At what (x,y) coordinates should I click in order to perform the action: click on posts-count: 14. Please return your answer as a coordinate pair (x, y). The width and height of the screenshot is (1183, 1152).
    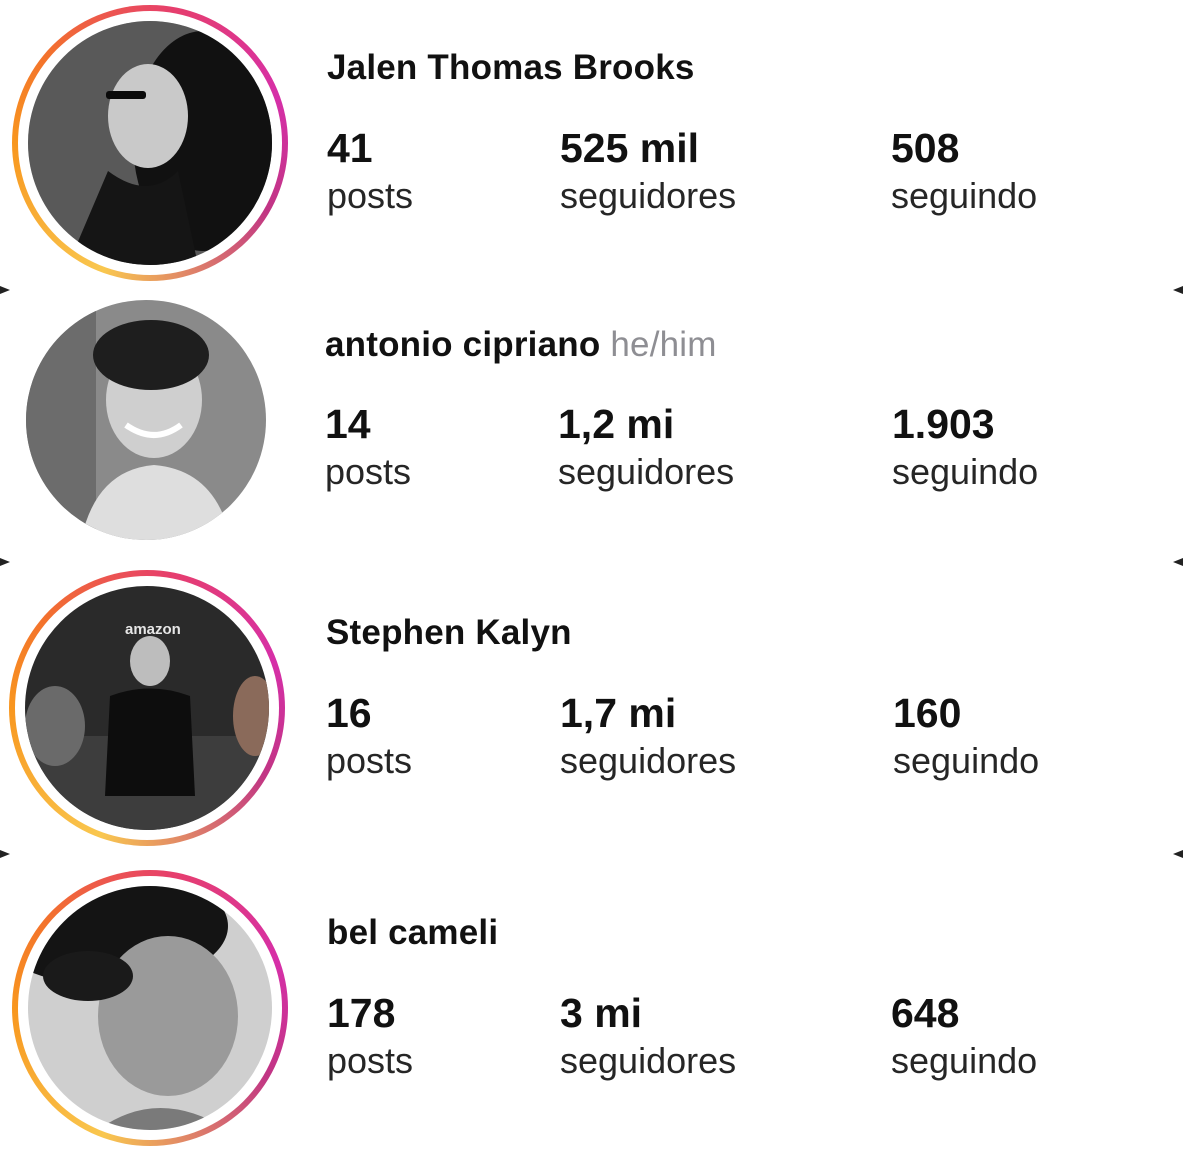
    Looking at the image, I should click on (348, 424).